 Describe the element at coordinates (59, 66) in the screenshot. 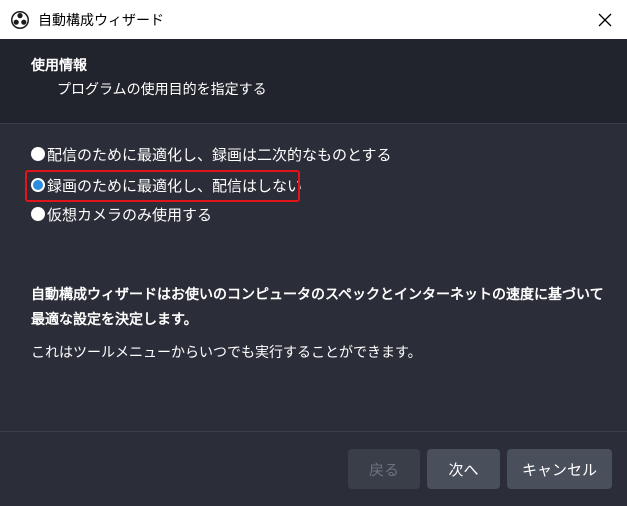

I see `page-title: 使用情報` at that location.